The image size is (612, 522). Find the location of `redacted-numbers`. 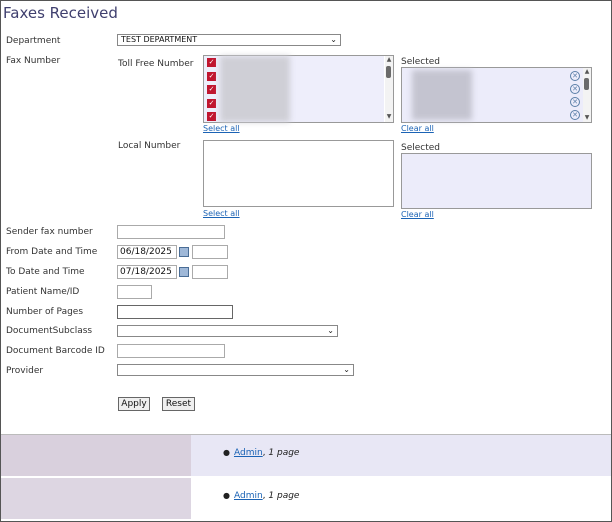

redacted-numbers is located at coordinates (255, 89).